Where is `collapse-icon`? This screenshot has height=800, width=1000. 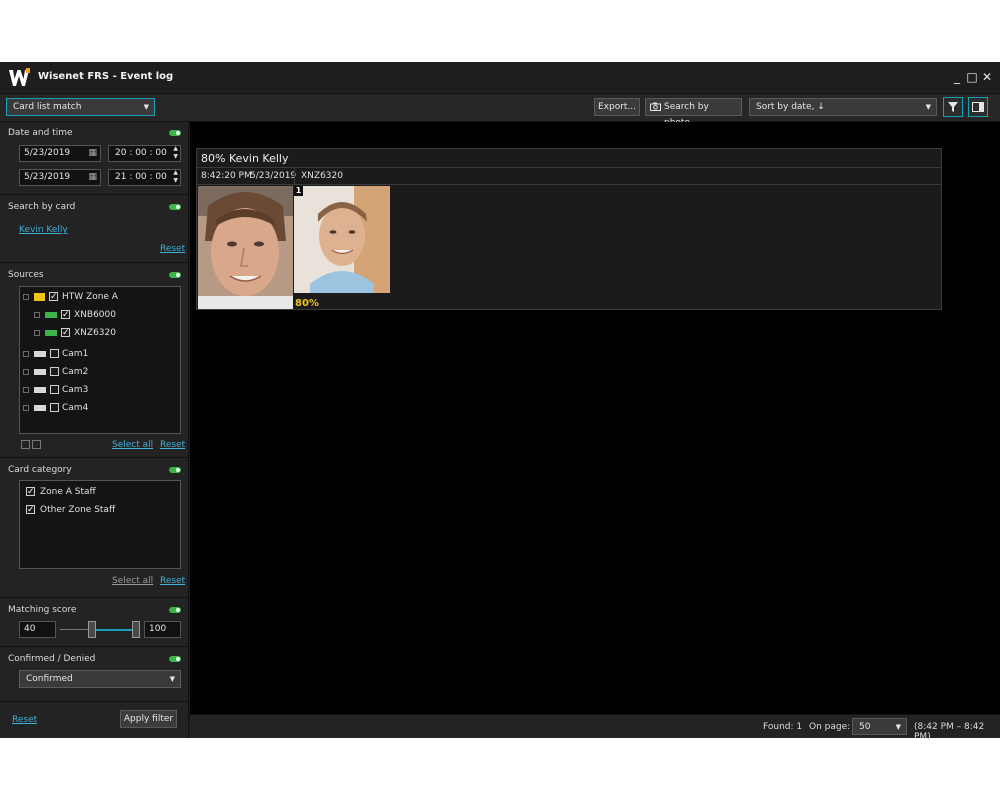
collapse-icon is located at coordinates (26, 297).